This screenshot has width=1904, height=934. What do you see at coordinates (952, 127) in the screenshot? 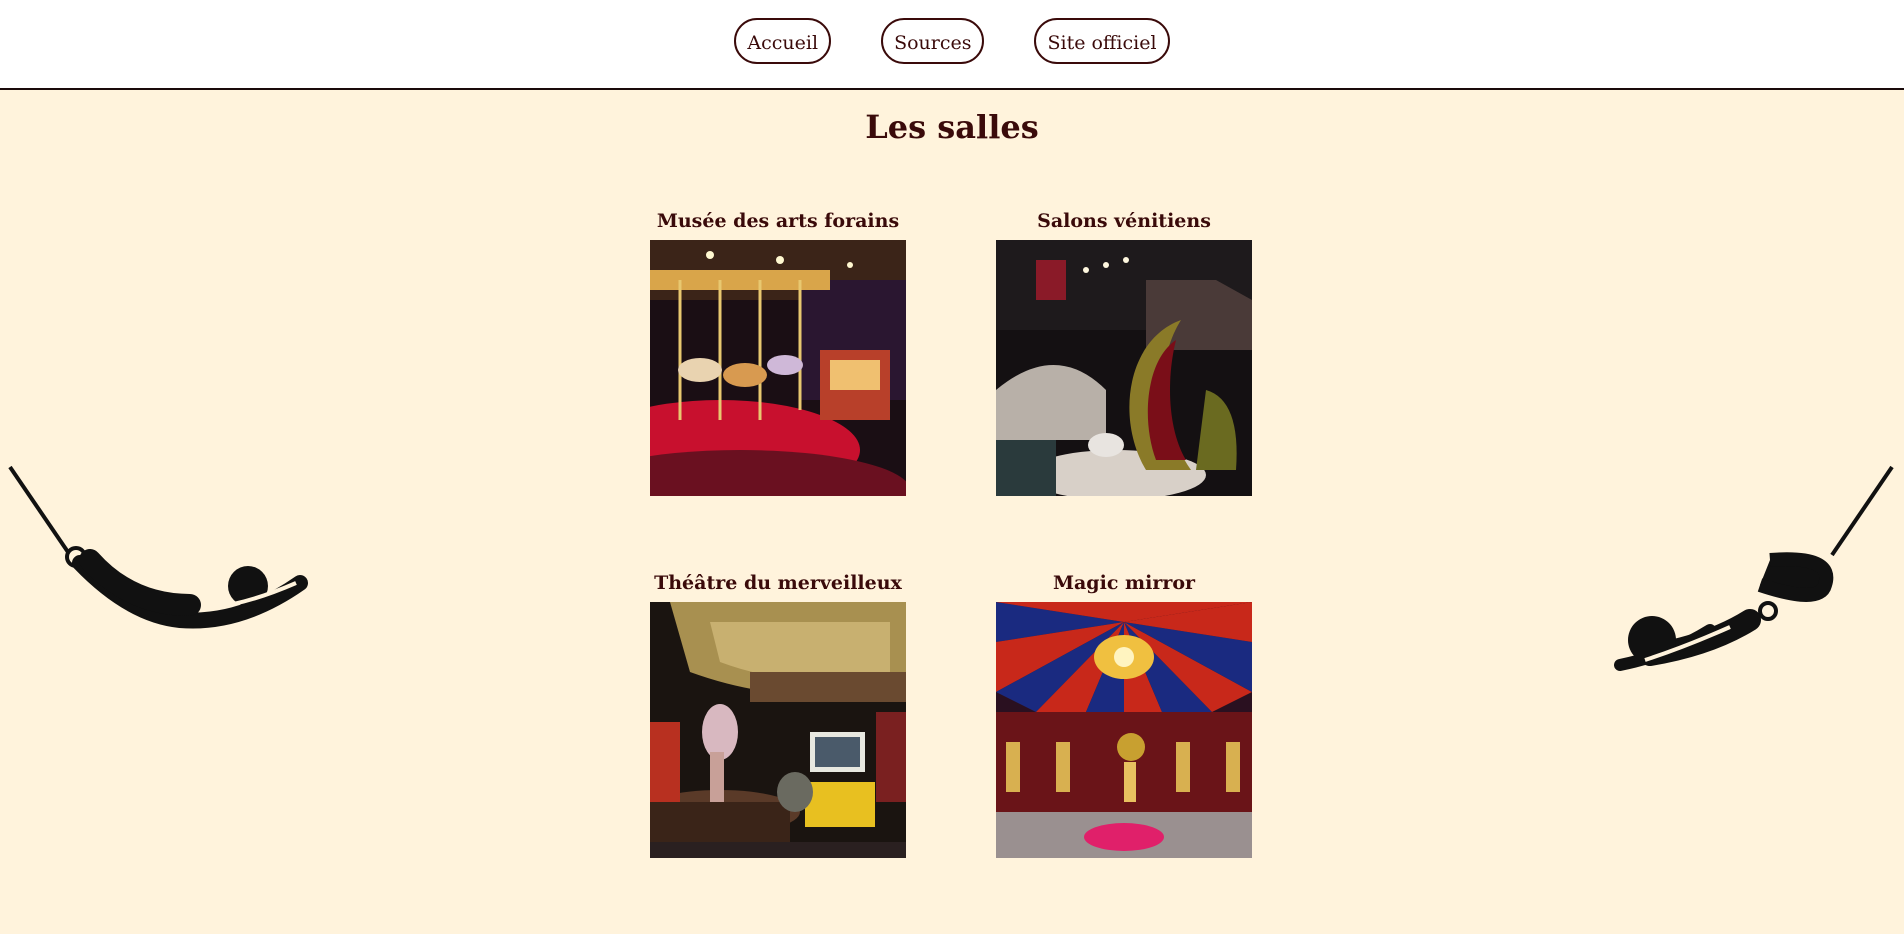
I see `page-title: Les salles` at bounding box center [952, 127].